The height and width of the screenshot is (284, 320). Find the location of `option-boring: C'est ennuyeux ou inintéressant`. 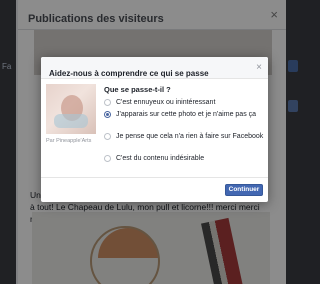

option-boring: C'est ennuyeux ou inintéressant is located at coordinates (185, 102).